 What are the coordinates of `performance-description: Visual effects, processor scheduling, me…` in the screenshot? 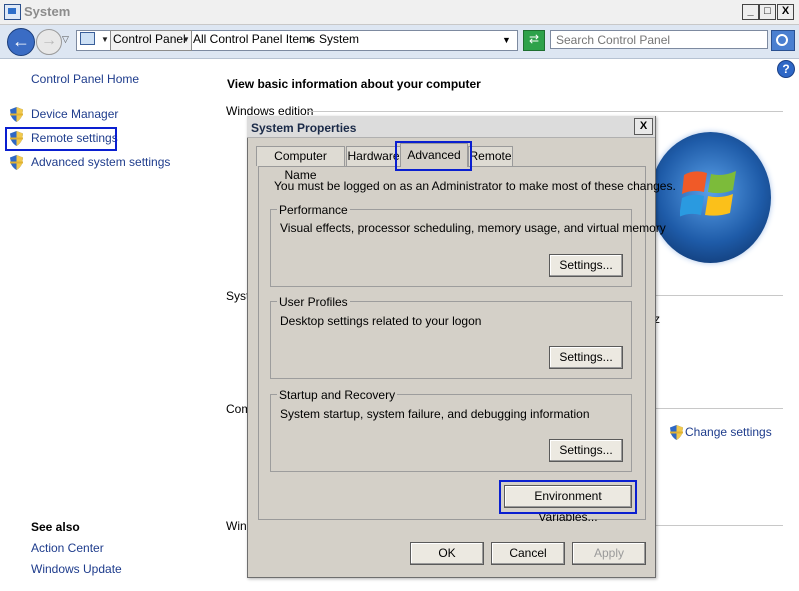 It's located at (473, 228).